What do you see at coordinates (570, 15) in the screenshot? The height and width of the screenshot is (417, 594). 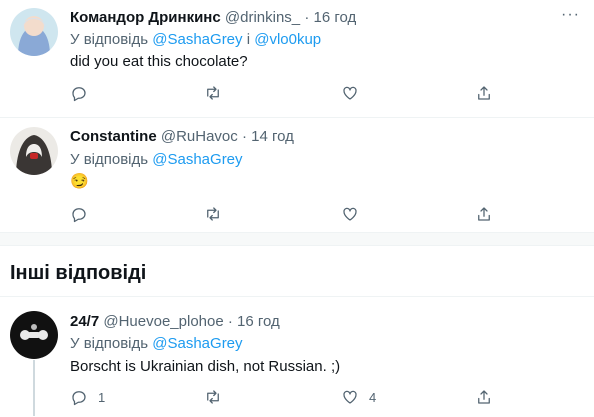 I see `more-options-icon: ···` at bounding box center [570, 15].